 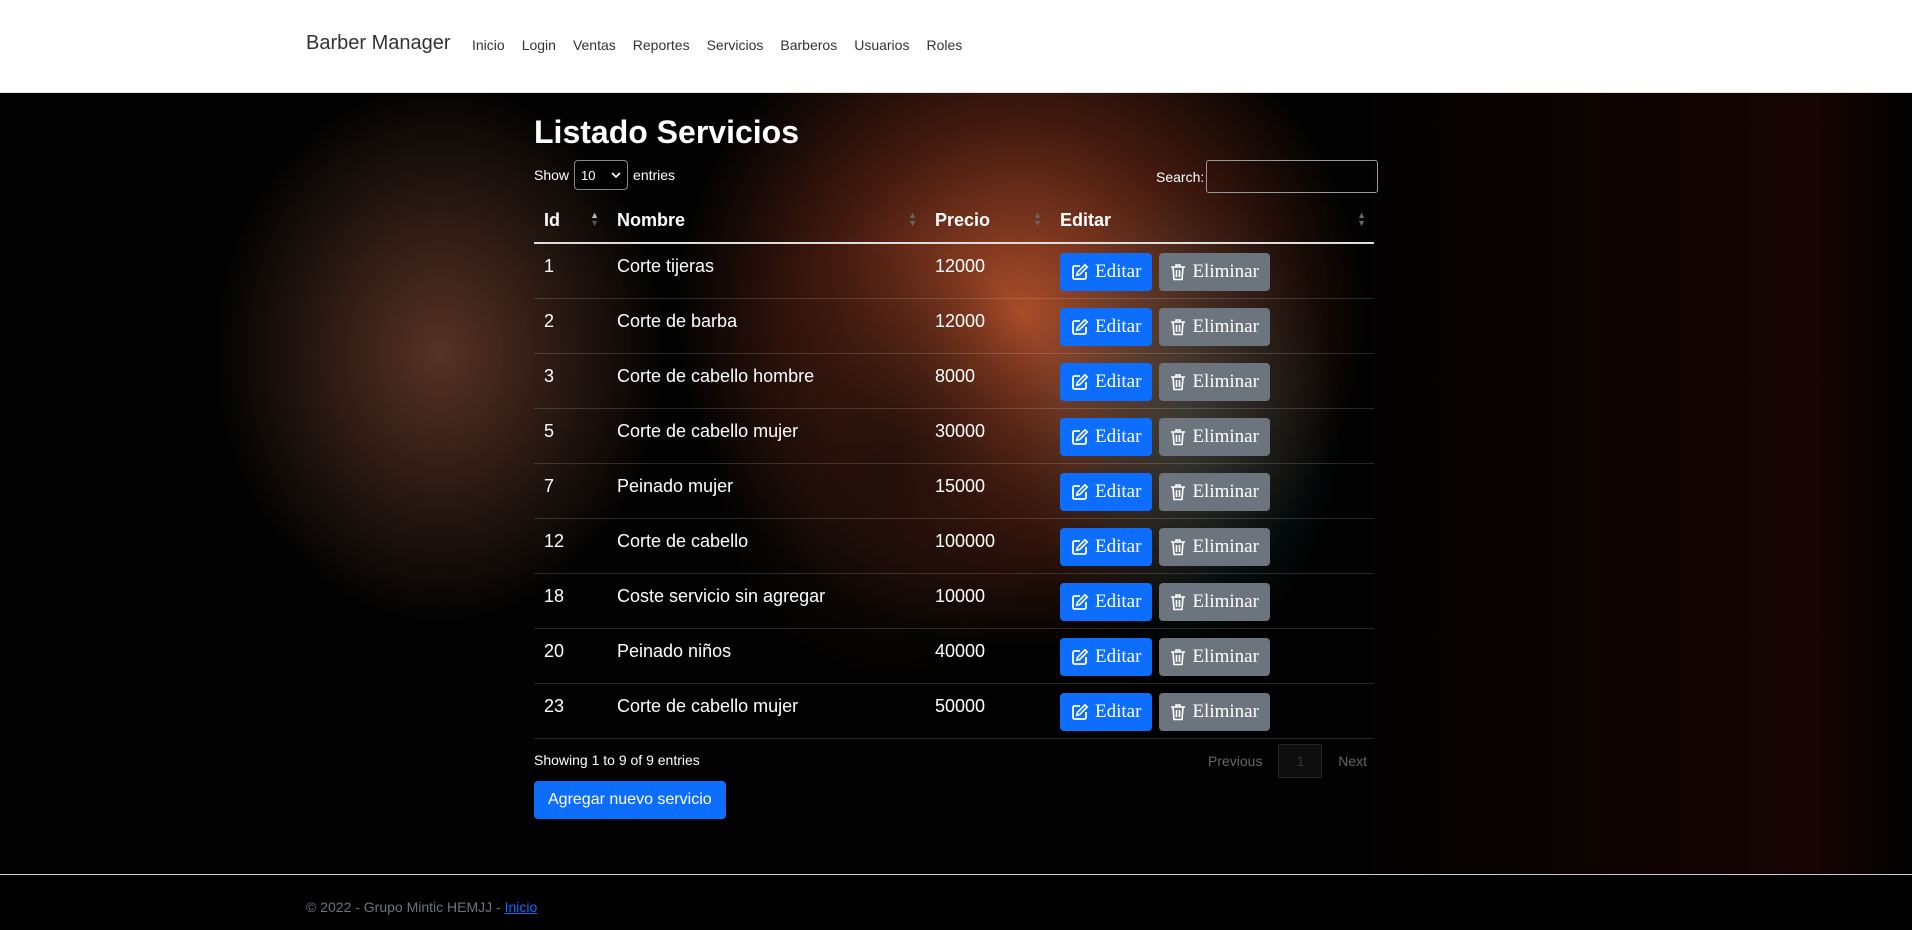 What do you see at coordinates (570, 271) in the screenshot?
I see `cell-id: 1` at bounding box center [570, 271].